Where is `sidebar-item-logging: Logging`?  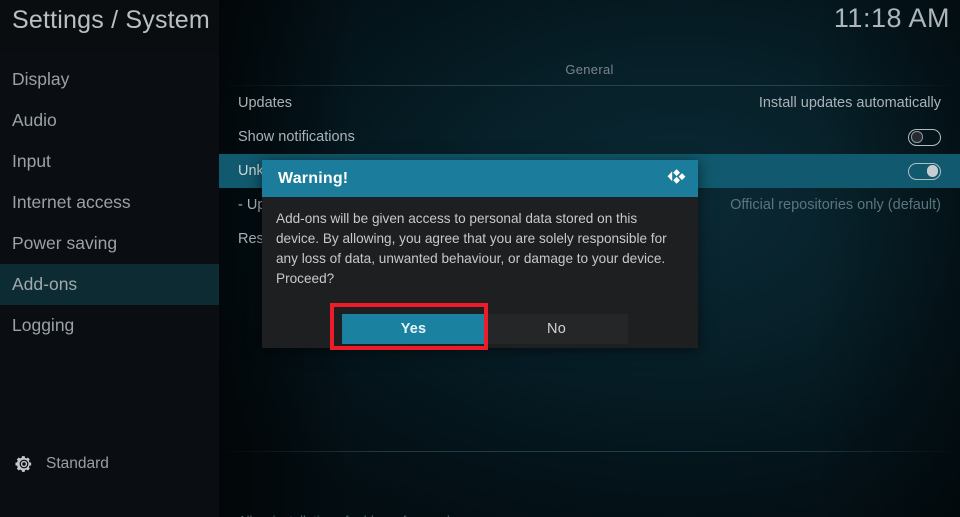
sidebar-item-logging: Logging is located at coordinates (109, 325).